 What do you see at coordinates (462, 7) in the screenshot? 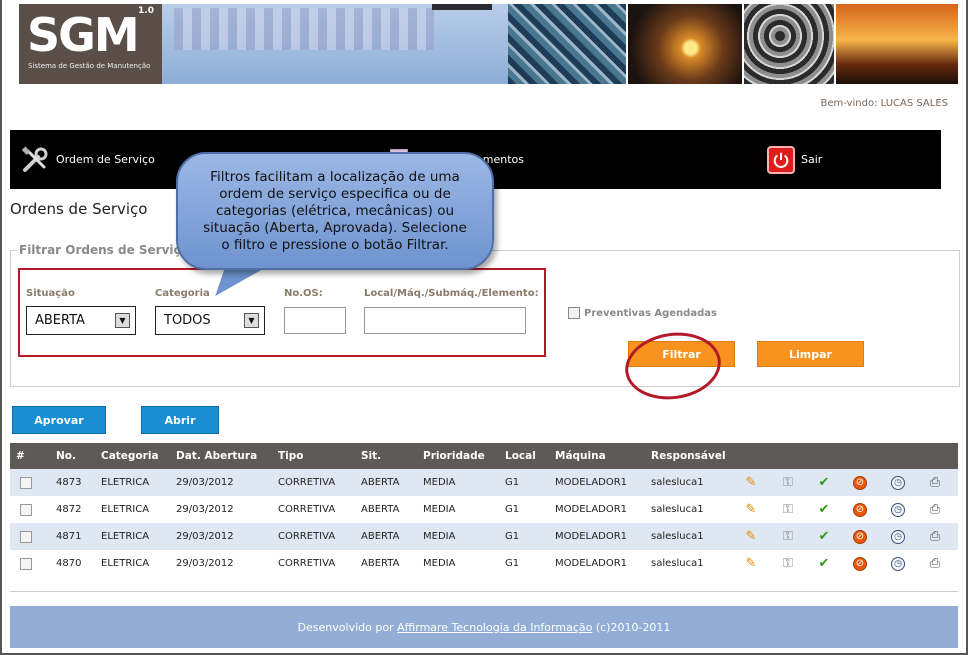
I see `banner-tab` at bounding box center [462, 7].